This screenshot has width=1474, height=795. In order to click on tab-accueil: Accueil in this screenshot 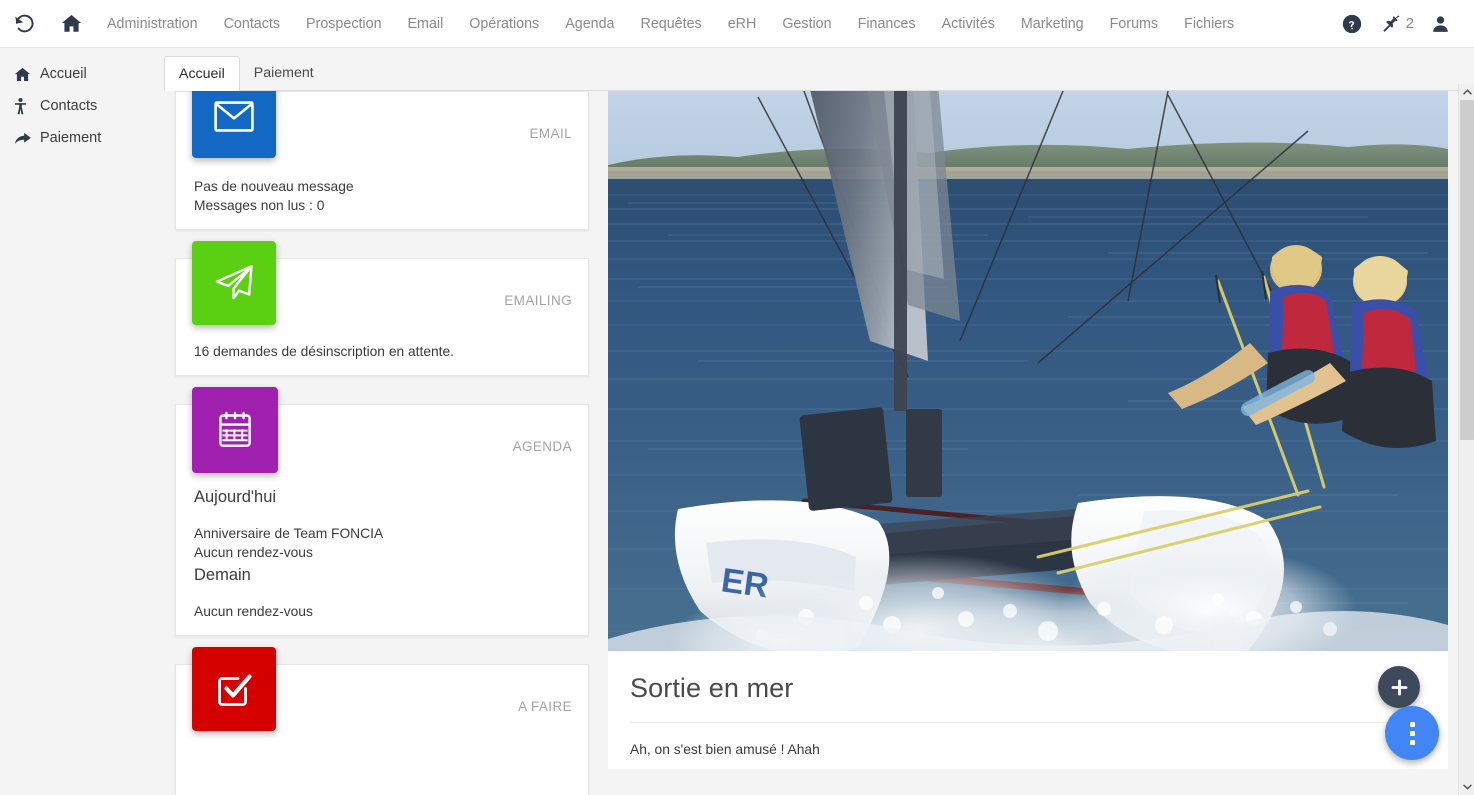, I will do `click(202, 73)`.